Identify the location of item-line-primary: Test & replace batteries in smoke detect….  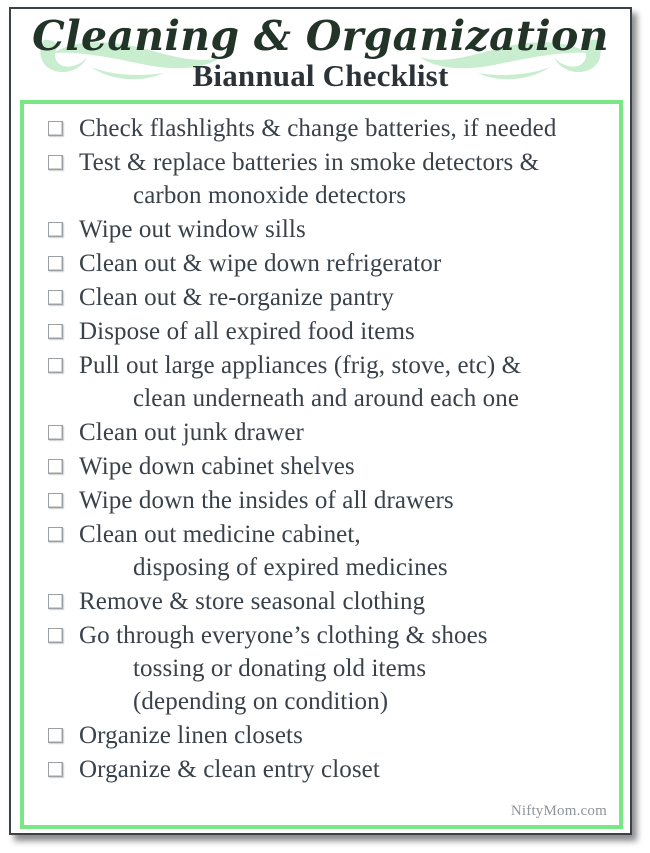
(309, 162).